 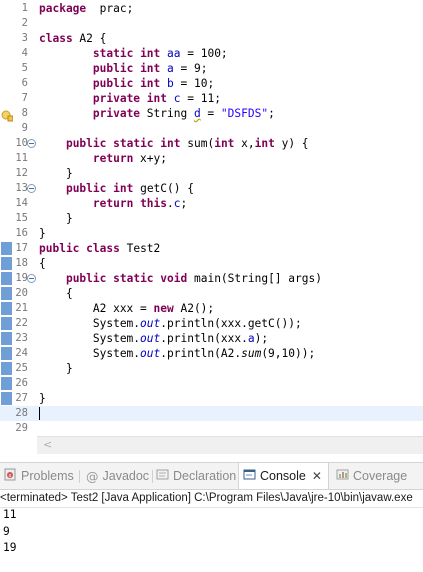 What do you see at coordinates (211, 248) in the screenshot?
I see `code-line: 17 public class Test2` at bounding box center [211, 248].